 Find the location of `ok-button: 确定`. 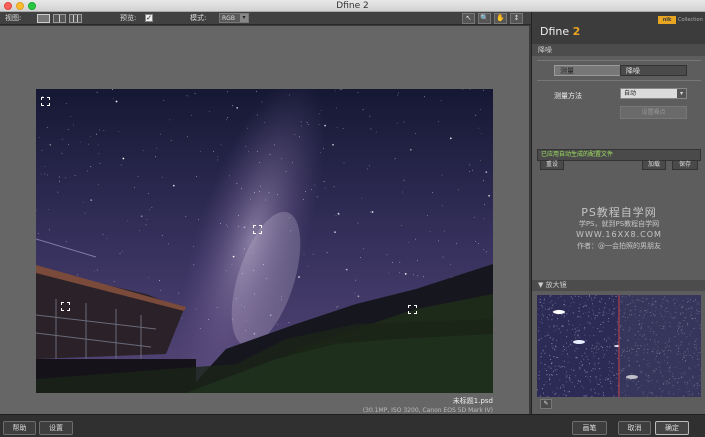

ok-button: 确定 is located at coordinates (672, 428).